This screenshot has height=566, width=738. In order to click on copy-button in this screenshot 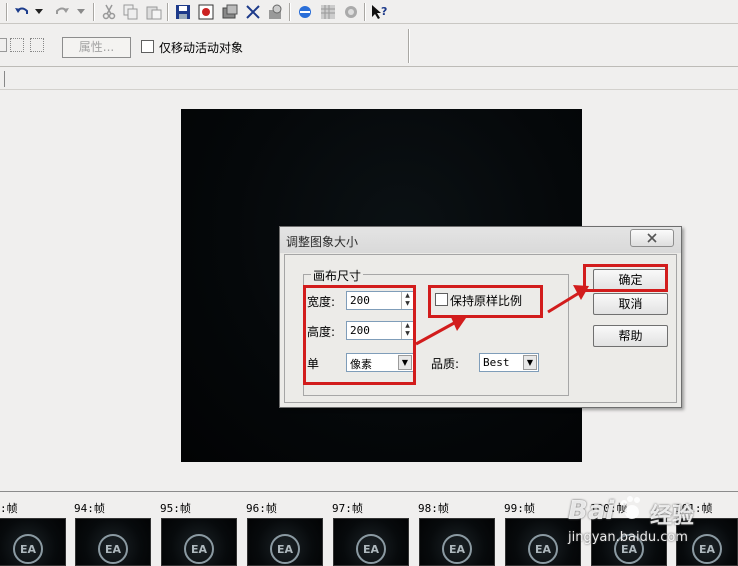, I will do `click(131, 12)`.